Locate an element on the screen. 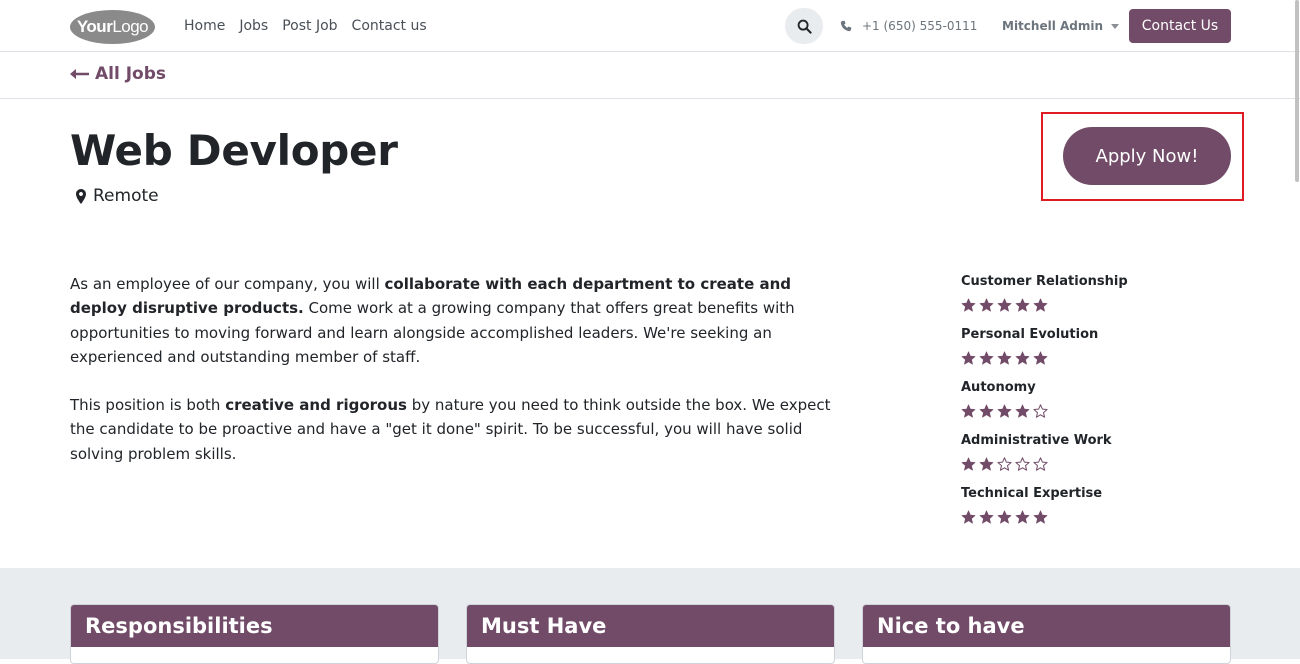 The image size is (1300, 664). skill-name: Customer Relationship is located at coordinates (1044, 281).